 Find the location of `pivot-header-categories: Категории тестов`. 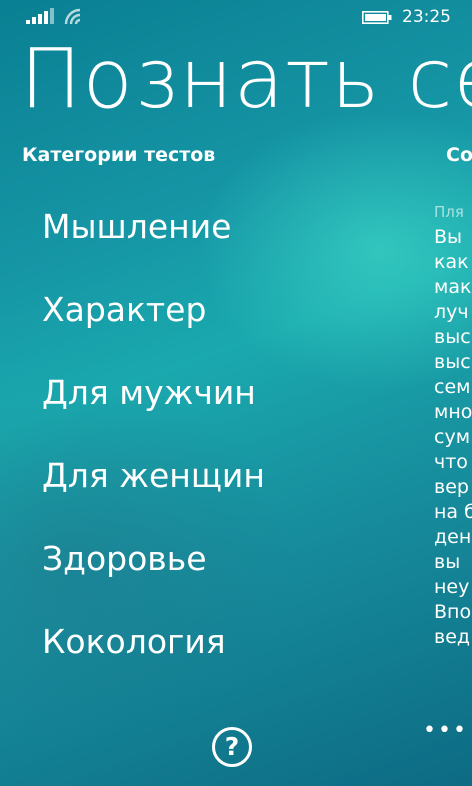

pivot-header-categories: Категории тестов is located at coordinates (118, 155).